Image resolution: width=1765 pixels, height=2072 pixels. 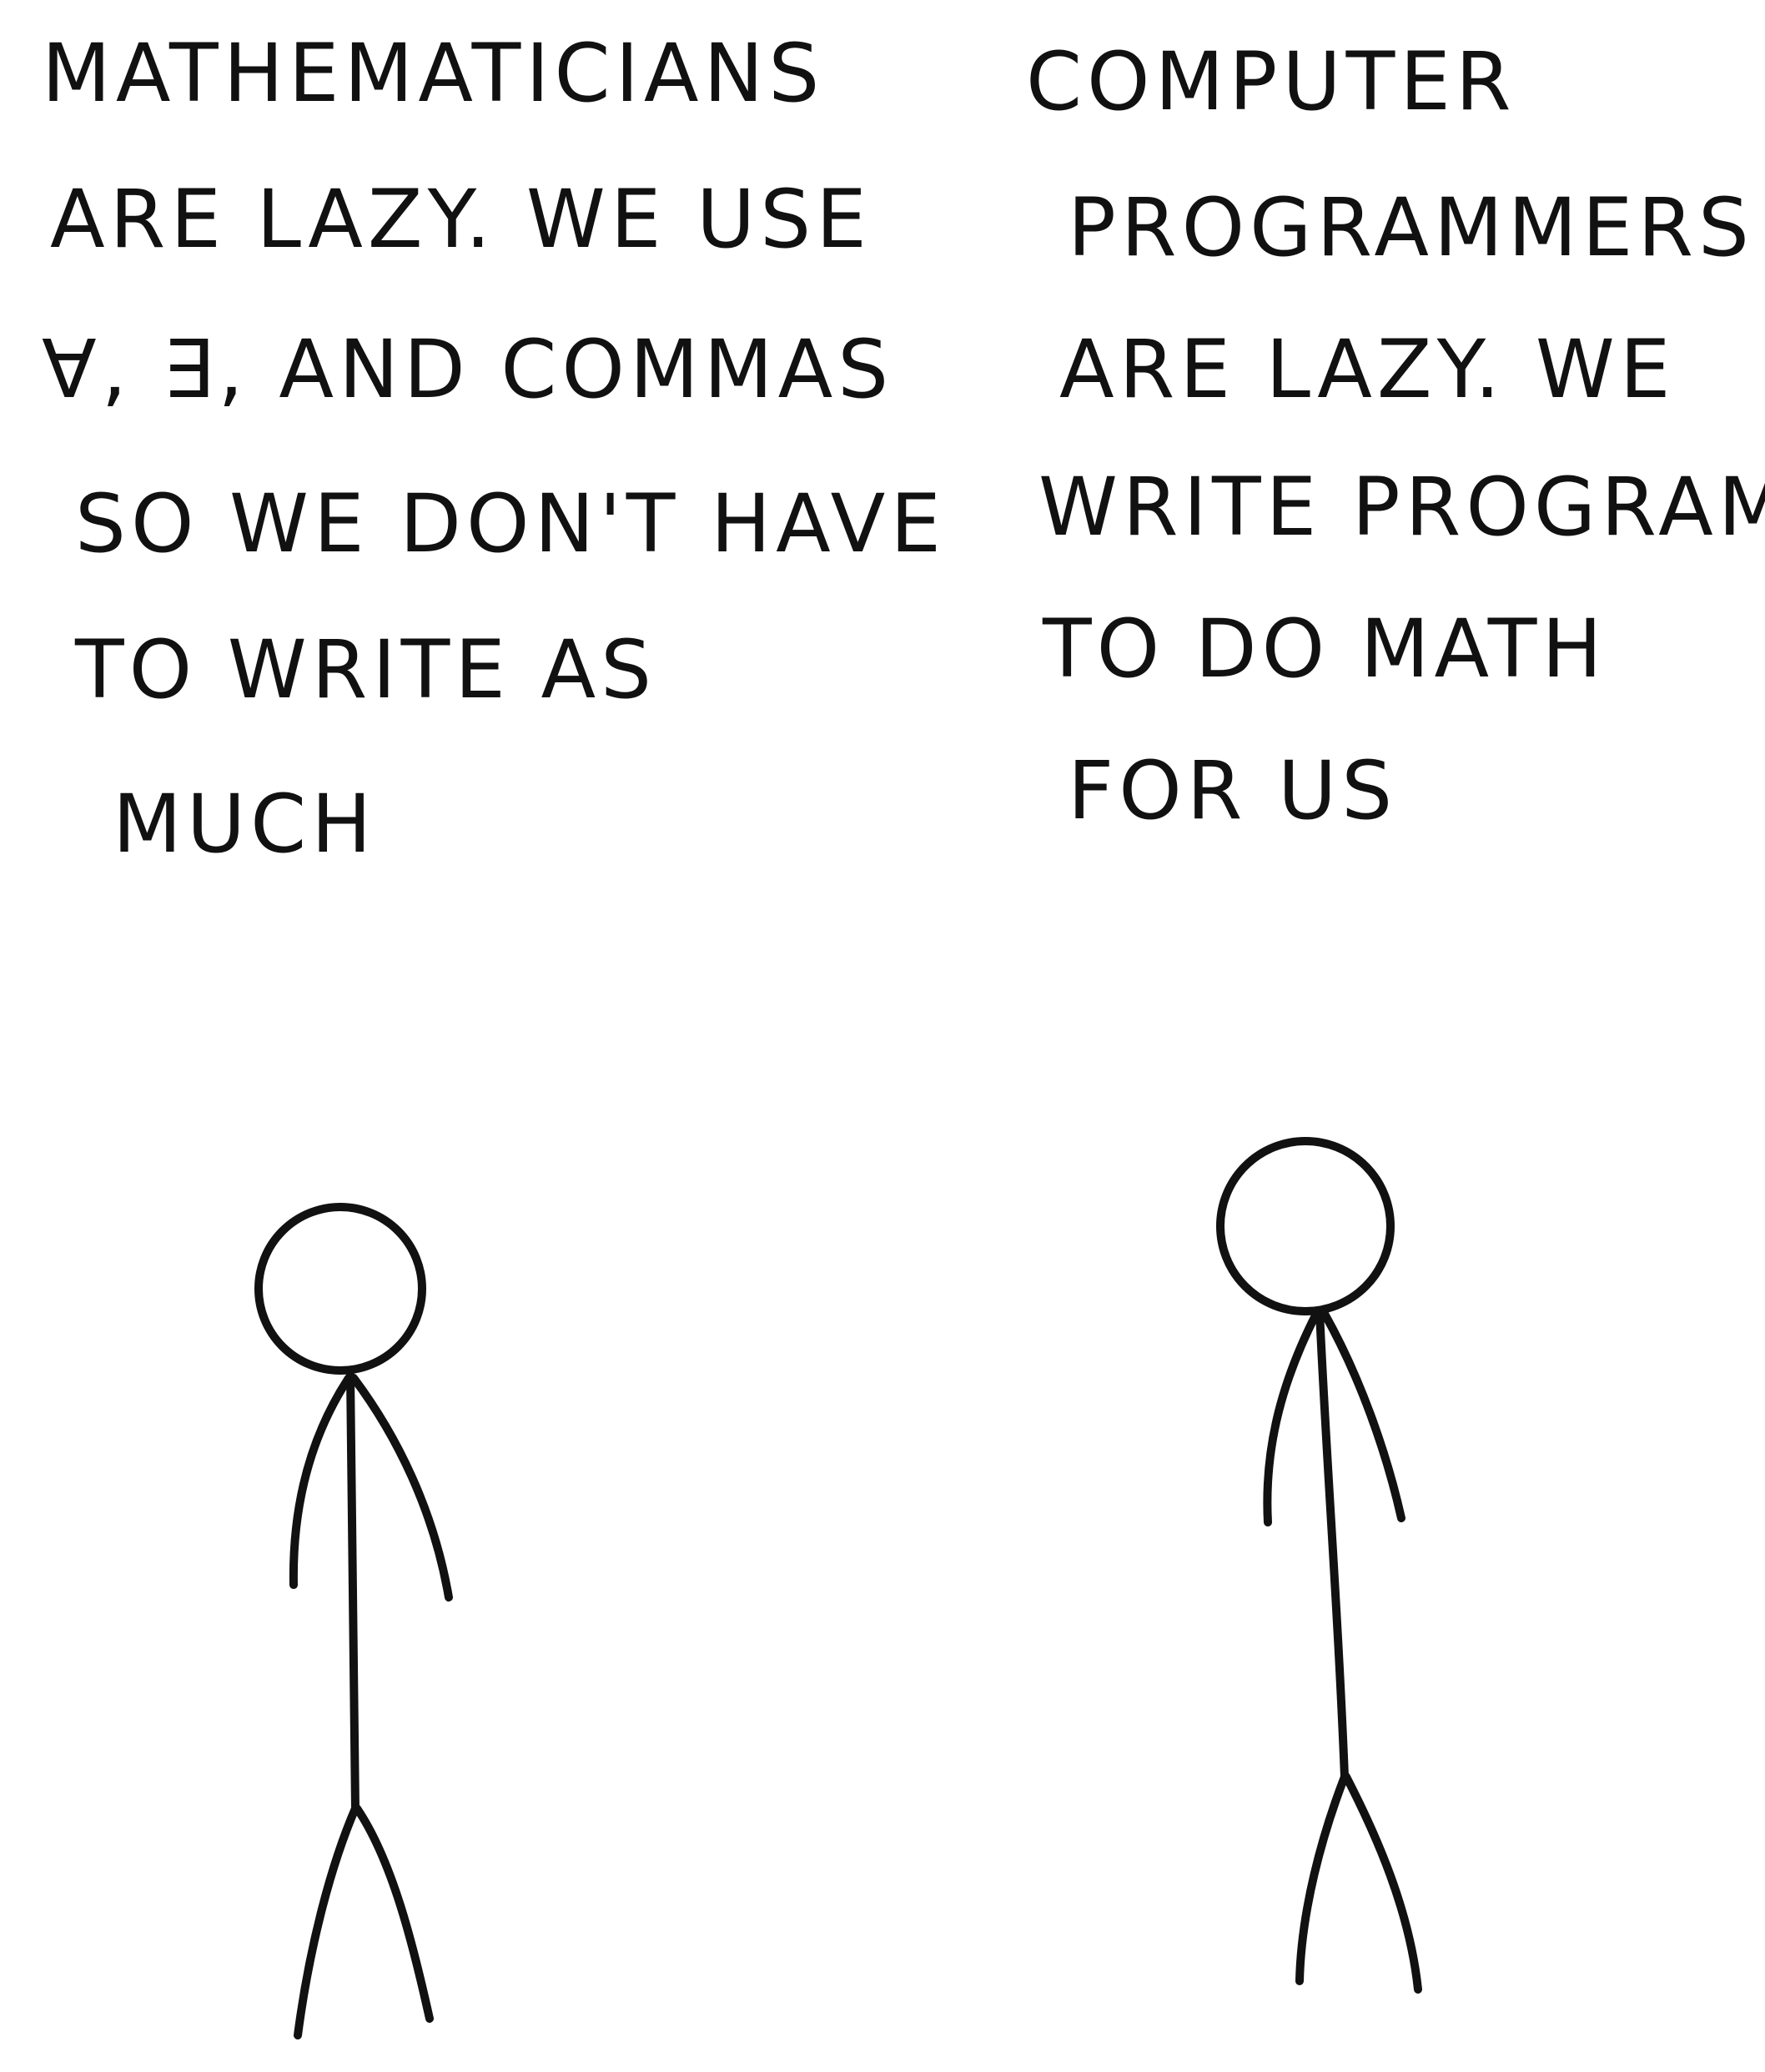 I want to click on mathematician-caption-line-2: ARE LAZY. WE USE, so click(x=461, y=219).